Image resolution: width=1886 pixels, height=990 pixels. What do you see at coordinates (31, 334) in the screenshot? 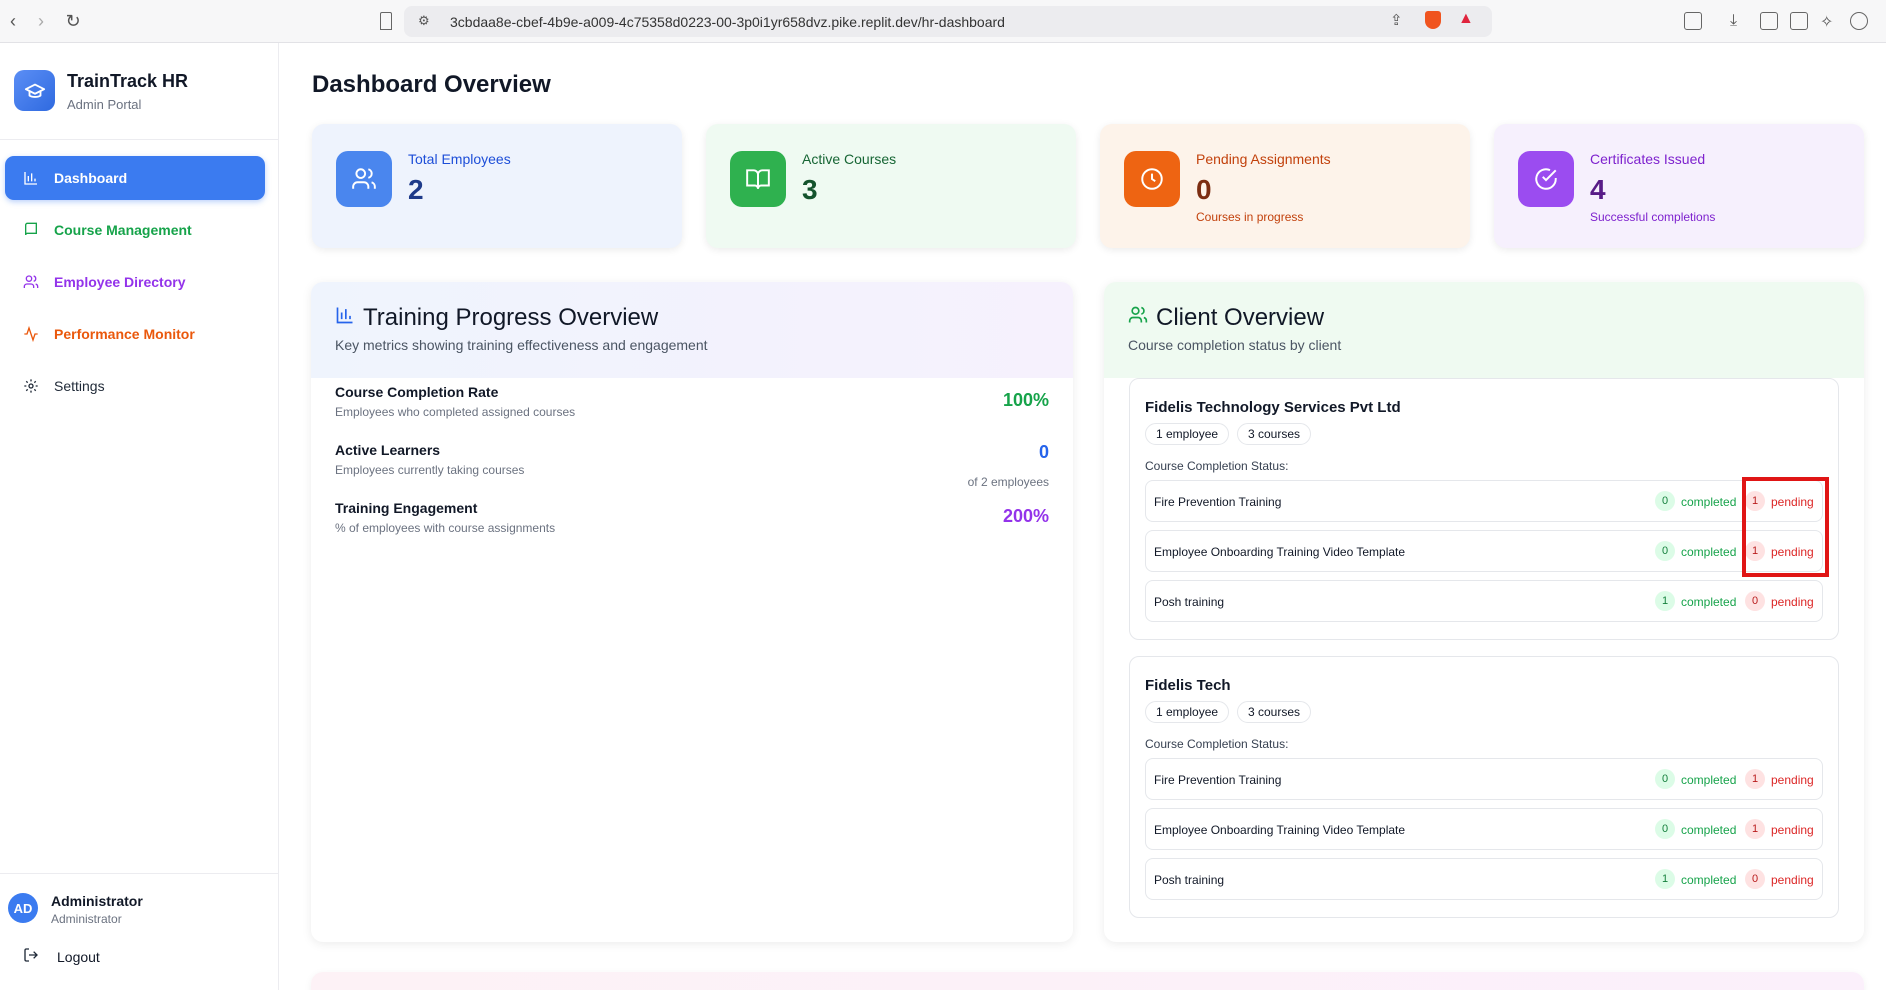
I see `activity-icon` at bounding box center [31, 334].